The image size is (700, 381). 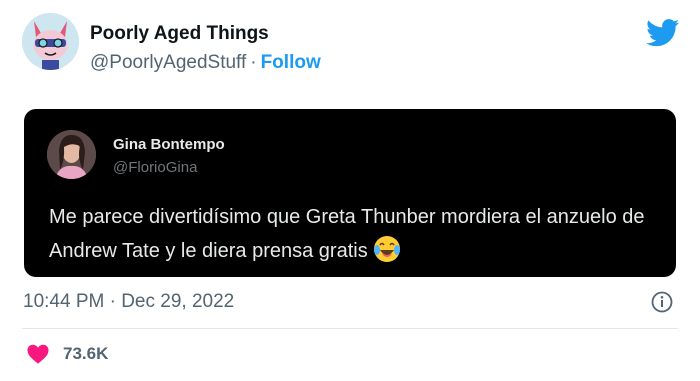 I want to click on twitter-bird-icon, so click(x=663, y=33).